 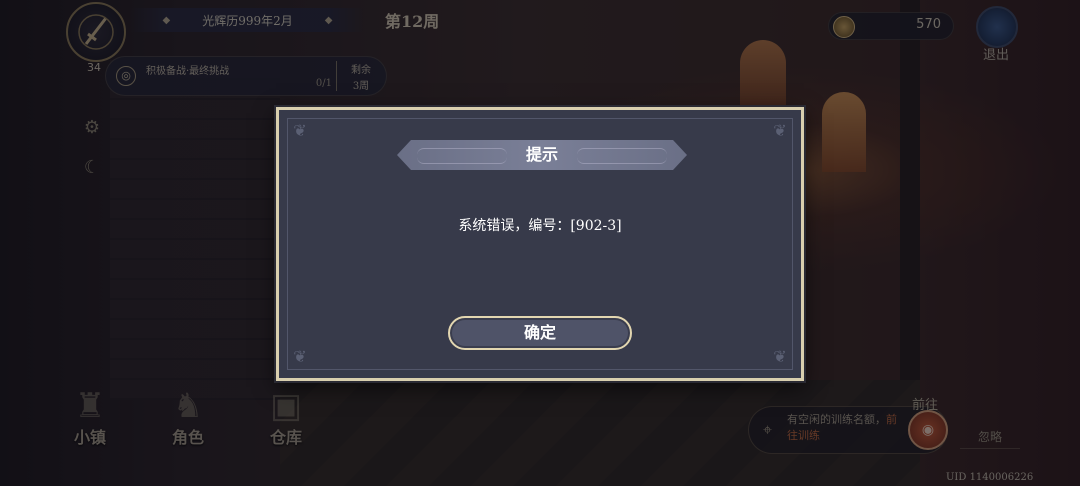 What do you see at coordinates (540, 226) in the screenshot?
I see `dialog-message: 系统错误，编号：[902-3]` at bounding box center [540, 226].